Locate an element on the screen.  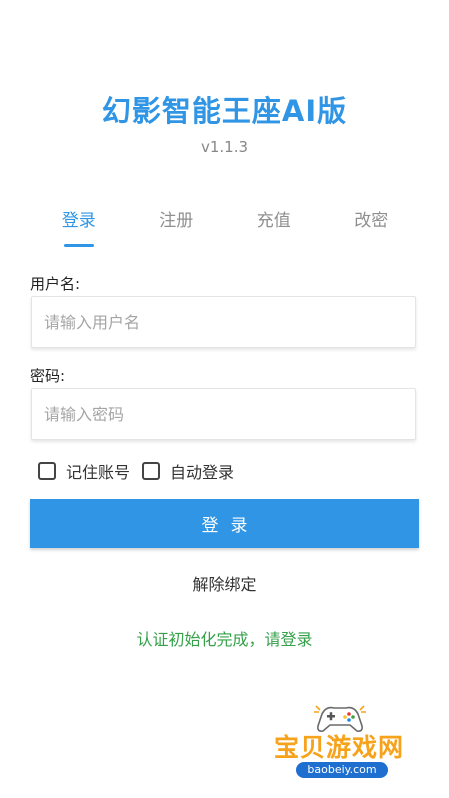
login-button: 登录 is located at coordinates (224, 523).